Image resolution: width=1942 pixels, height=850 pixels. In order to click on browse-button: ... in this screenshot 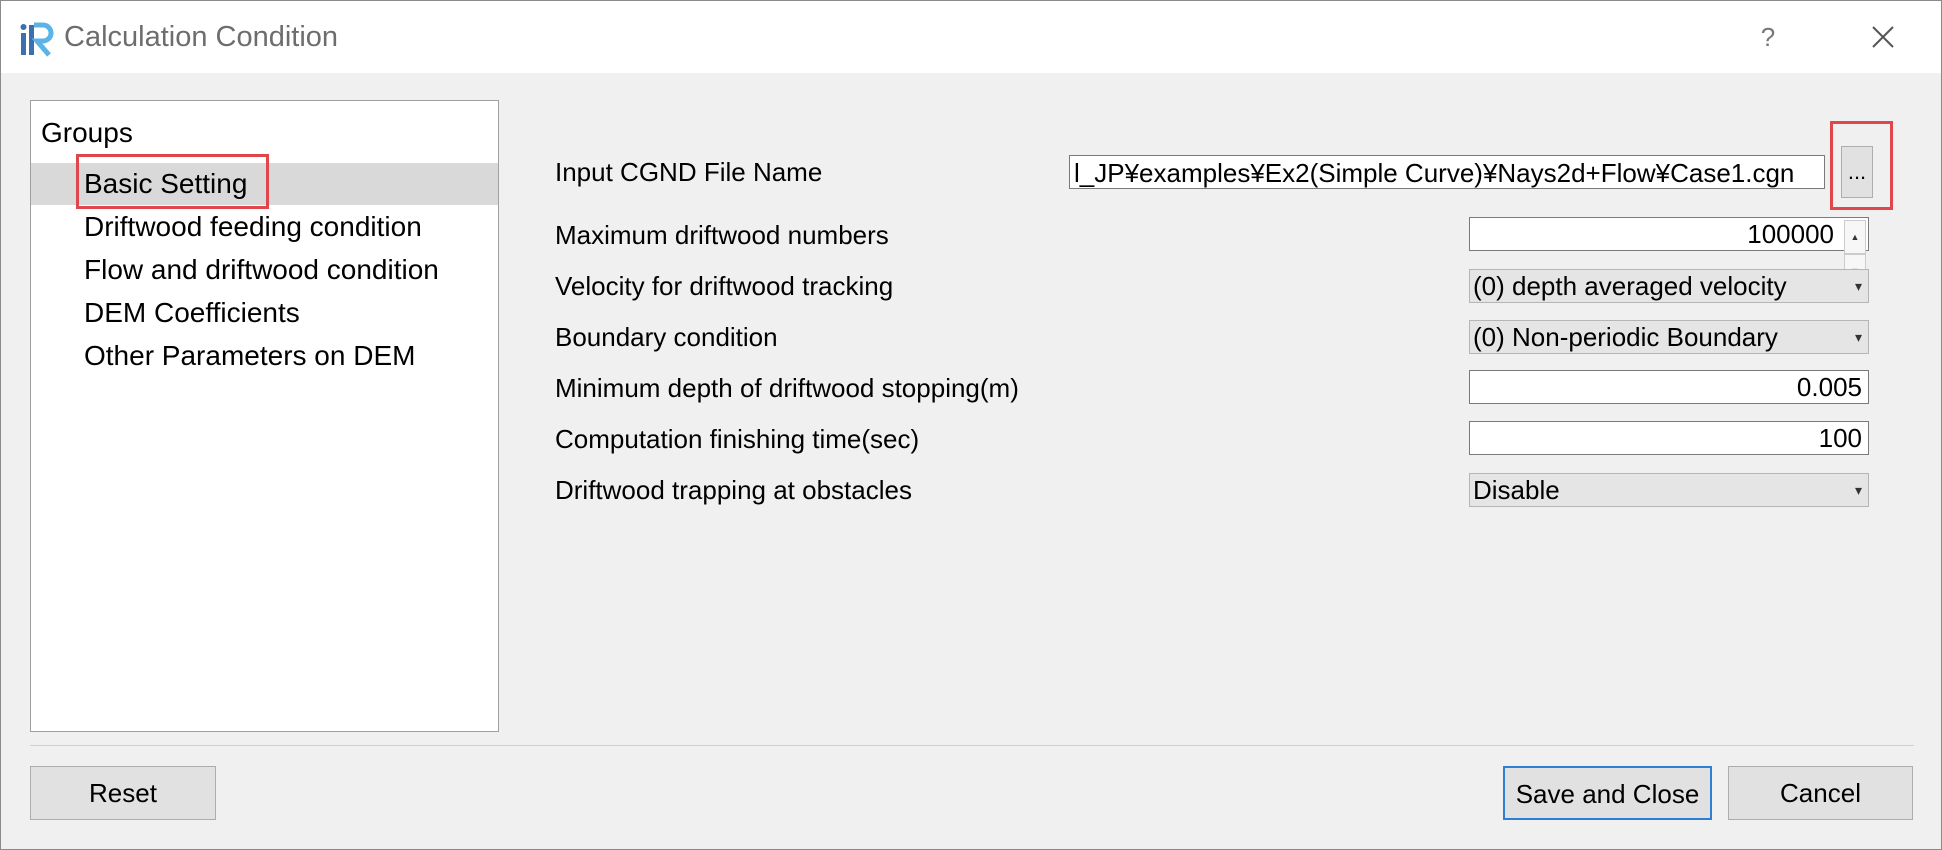, I will do `click(1857, 172)`.